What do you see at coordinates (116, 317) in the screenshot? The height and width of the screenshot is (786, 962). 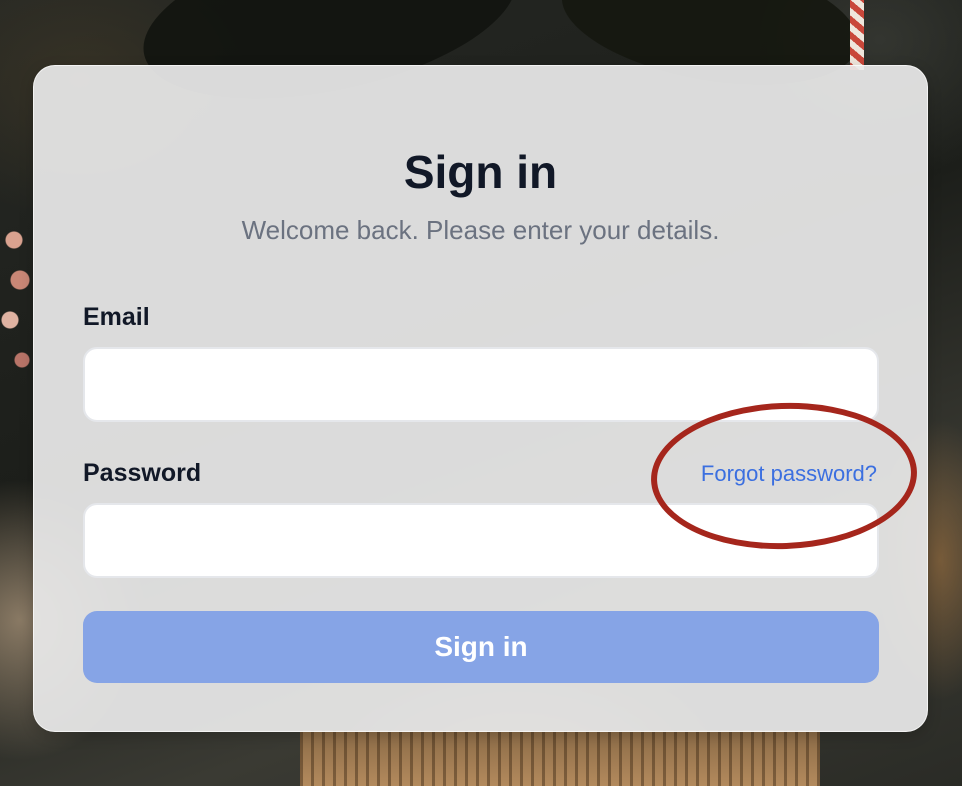 I see `email-label: Email` at bounding box center [116, 317].